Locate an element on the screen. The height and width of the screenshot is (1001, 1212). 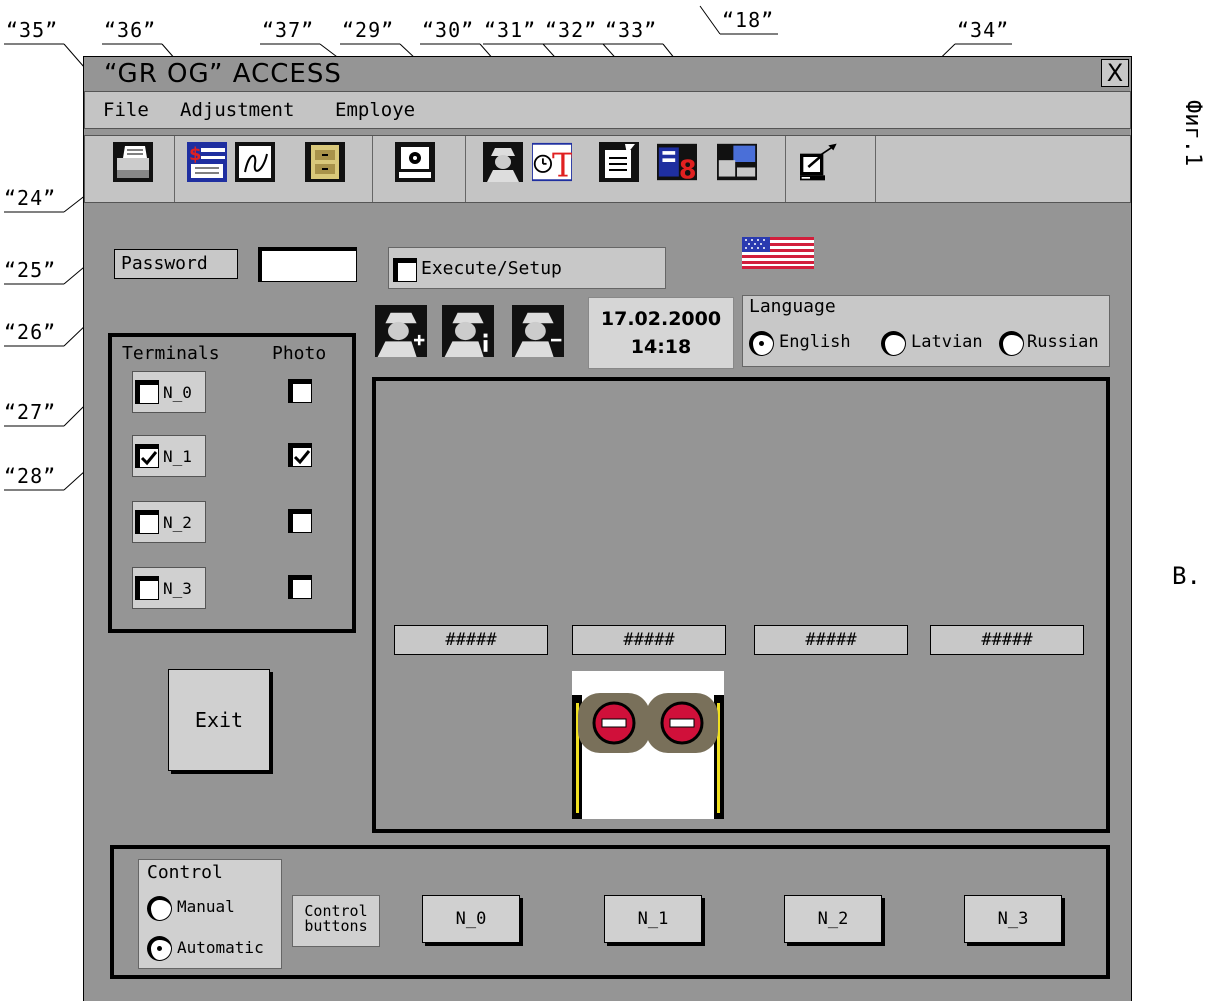
turnstile-gate-icon is located at coordinates (648, 745).